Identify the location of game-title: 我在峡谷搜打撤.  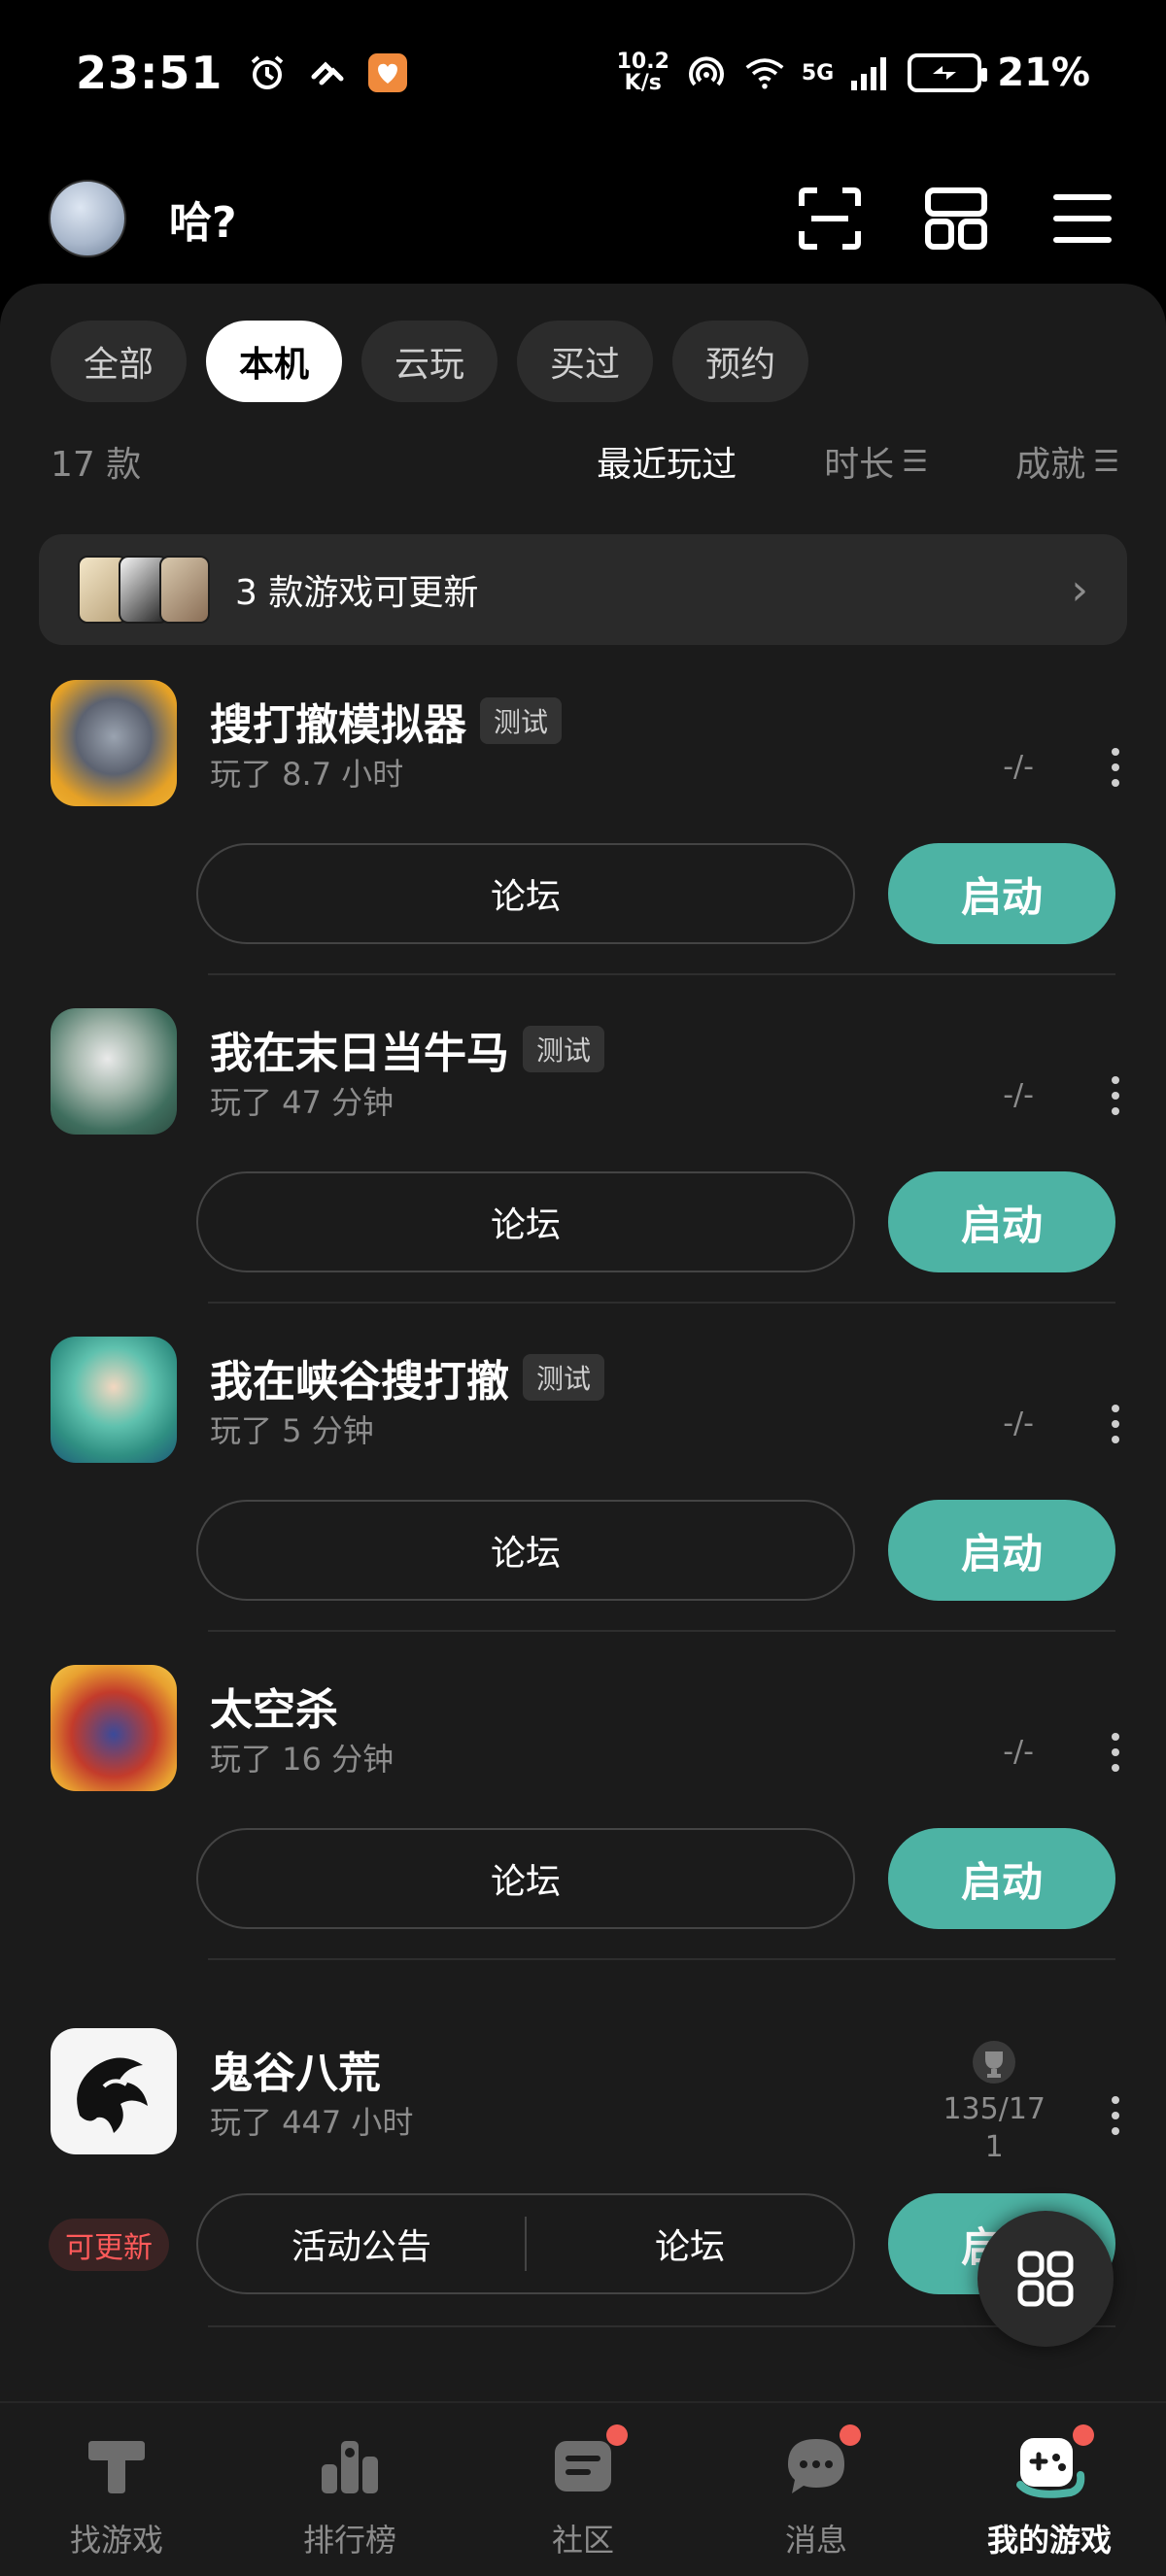
(359, 1377).